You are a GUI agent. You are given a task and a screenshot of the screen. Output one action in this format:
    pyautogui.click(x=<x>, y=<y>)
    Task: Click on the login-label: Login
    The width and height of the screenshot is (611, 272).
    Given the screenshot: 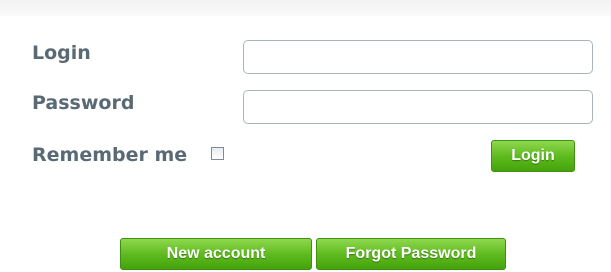 What is the action you would take?
    pyautogui.click(x=61, y=53)
    